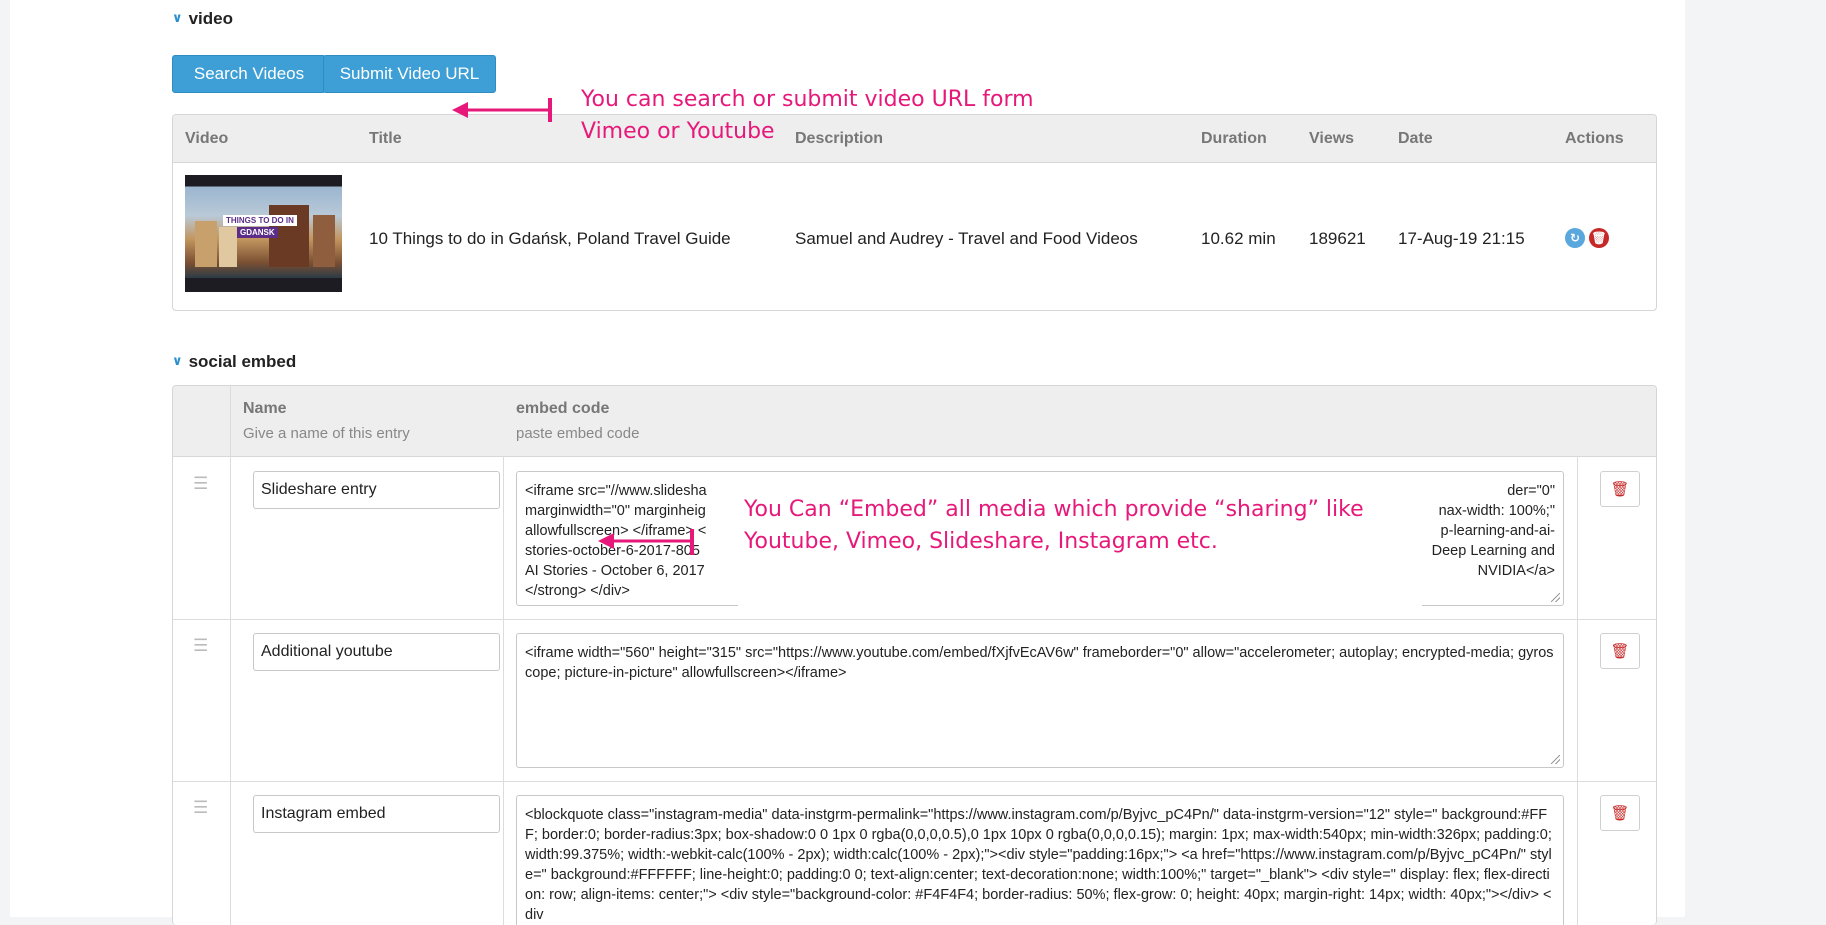  What do you see at coordinates (1332, 138) in the screenshot?
I see `col-views: Views` at bounding box center [1332, 138].